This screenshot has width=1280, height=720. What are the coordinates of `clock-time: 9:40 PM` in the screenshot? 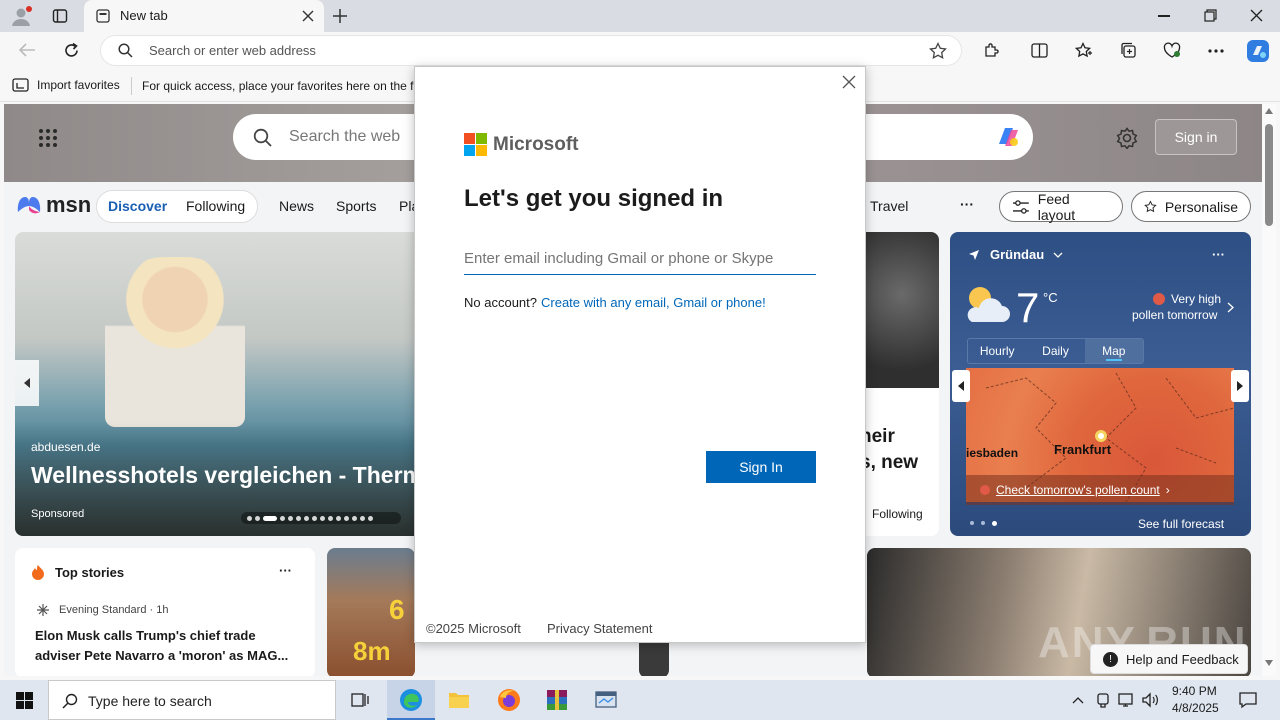 It's located at (1194, 691).